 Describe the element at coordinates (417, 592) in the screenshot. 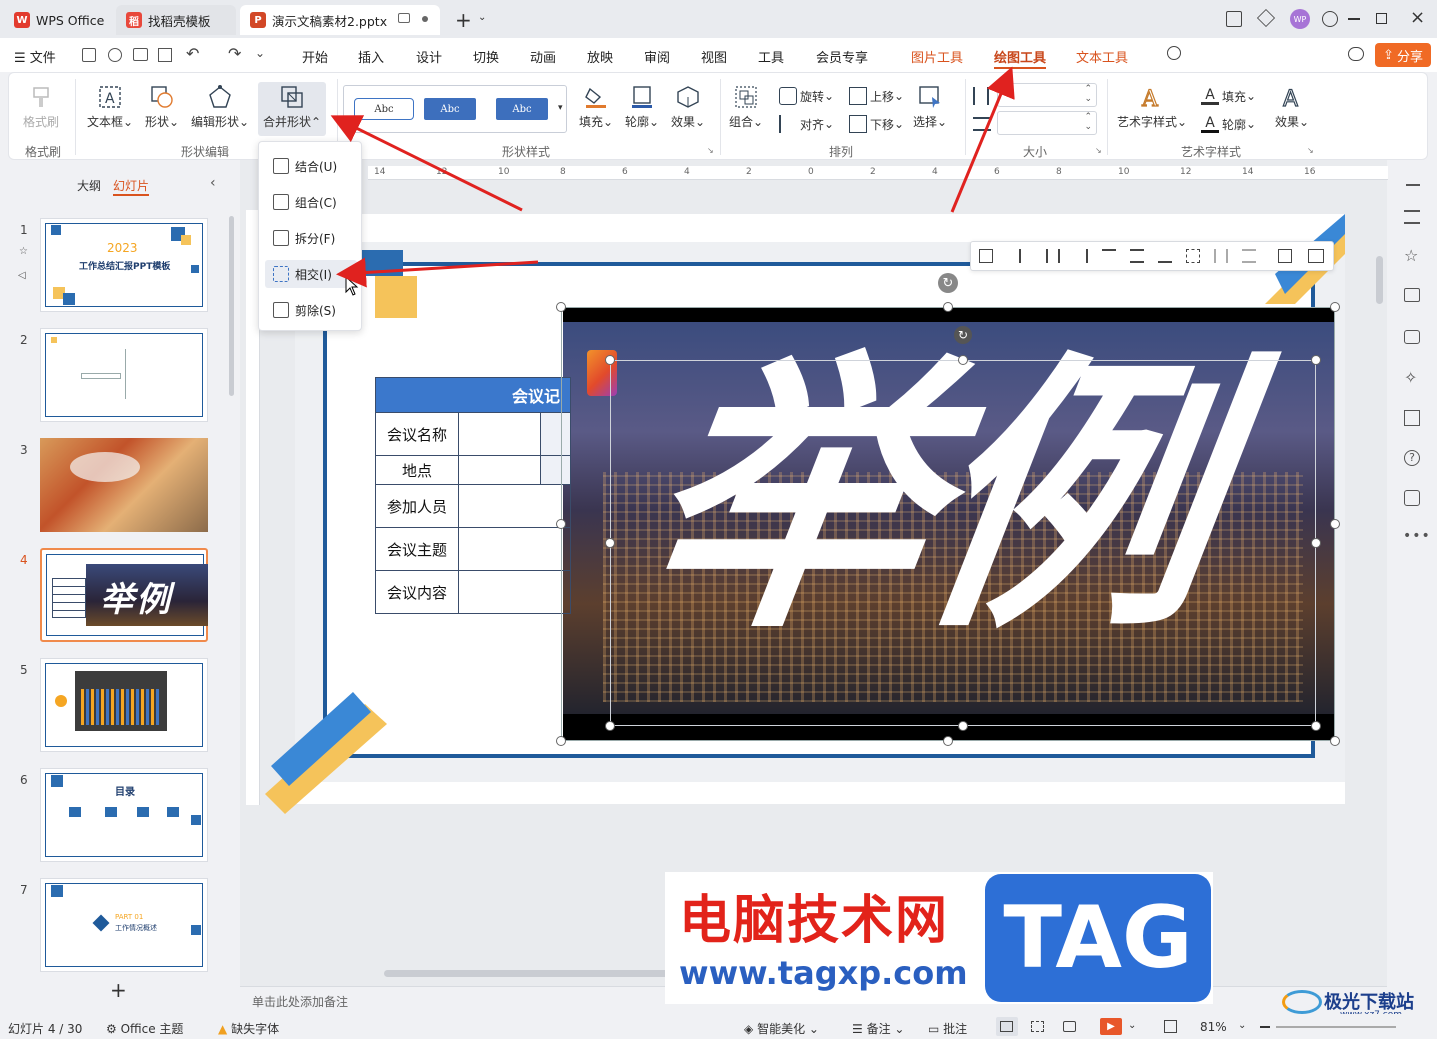

I see `table-row-label: 会议内容` at that location.